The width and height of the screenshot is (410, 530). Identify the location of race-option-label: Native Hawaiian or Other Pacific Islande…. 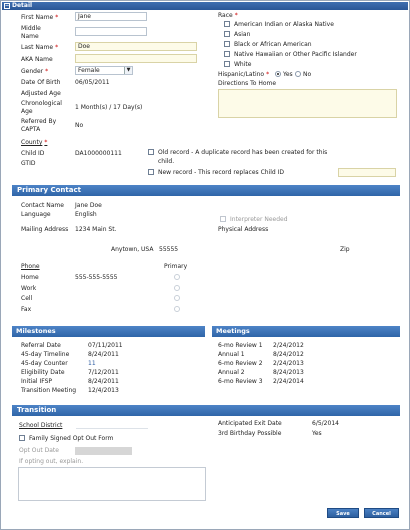
(295, 54).